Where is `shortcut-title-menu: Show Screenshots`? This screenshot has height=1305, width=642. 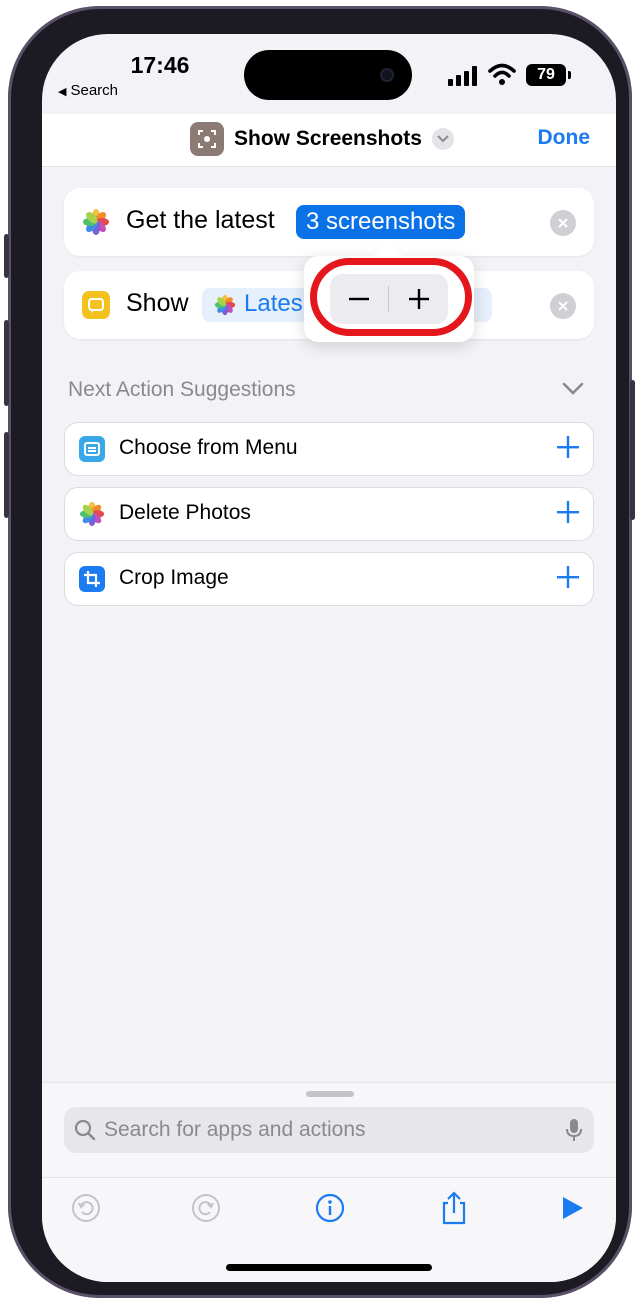 shortcut-title-menu: Show Screenshots is located at coordinates (322, 139).